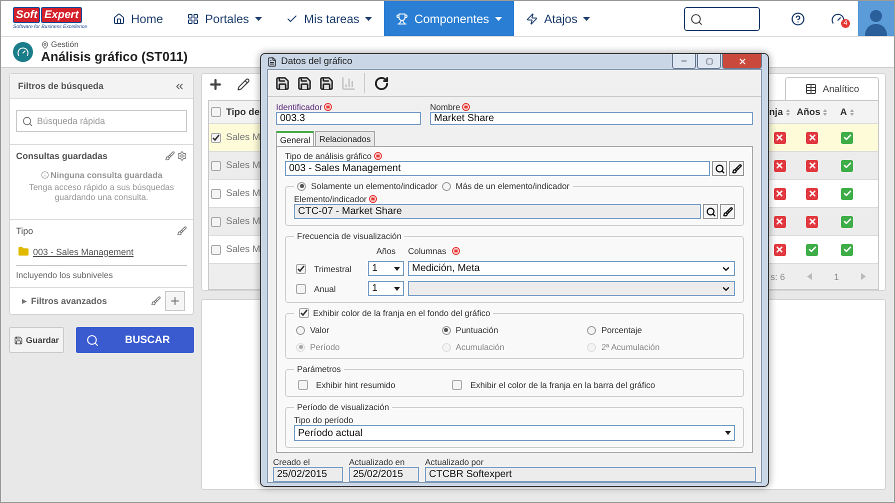  What do you see at coordinates (61, 86) in the screenshot?
I see `panel-title: Filtros de búsqueda` at bounding box center [61, 86].